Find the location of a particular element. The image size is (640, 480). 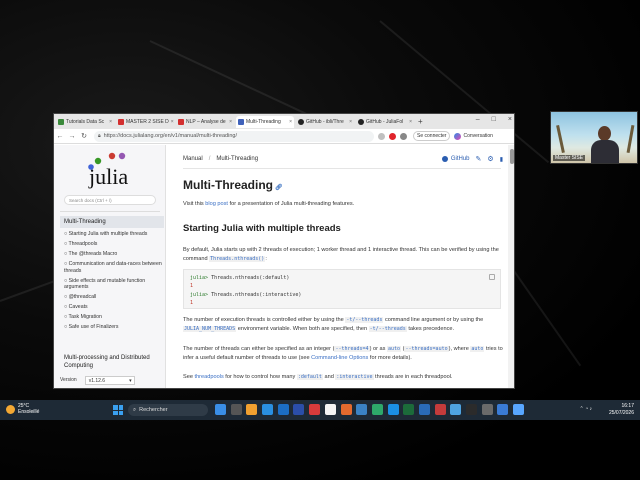

opera-icon is located at coordinates (392, 136).